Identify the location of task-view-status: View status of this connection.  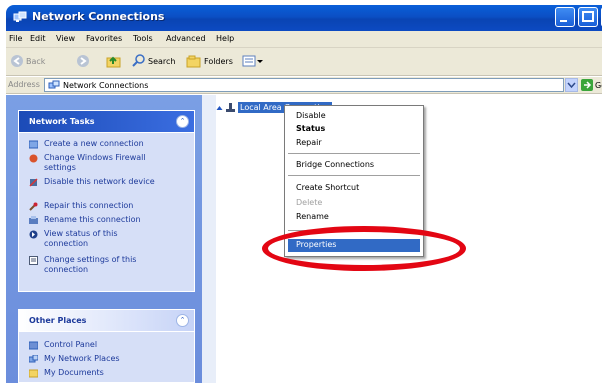
(94, 239).